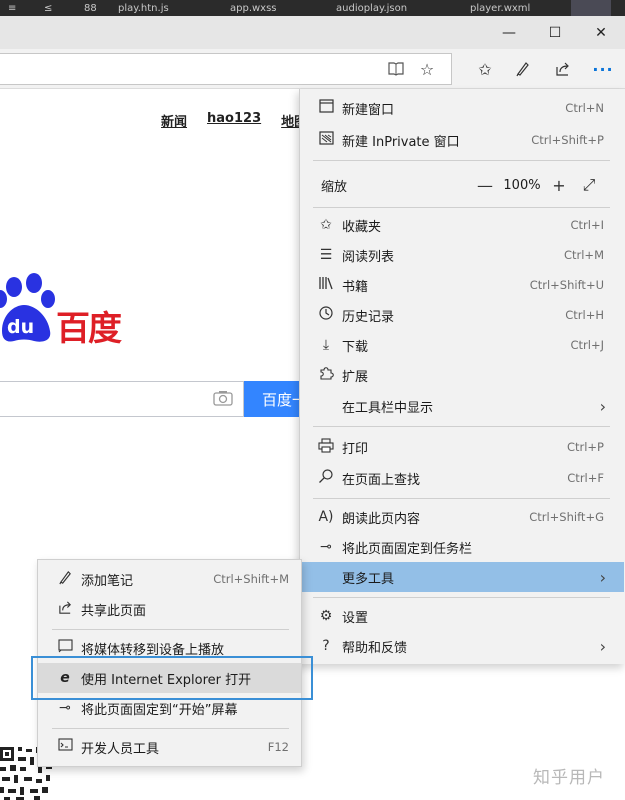 The image size is (625, 800). Describe the element at coordinates (362, 227) in the screenshot. I see `menu-label: 收藏夹` at that location.